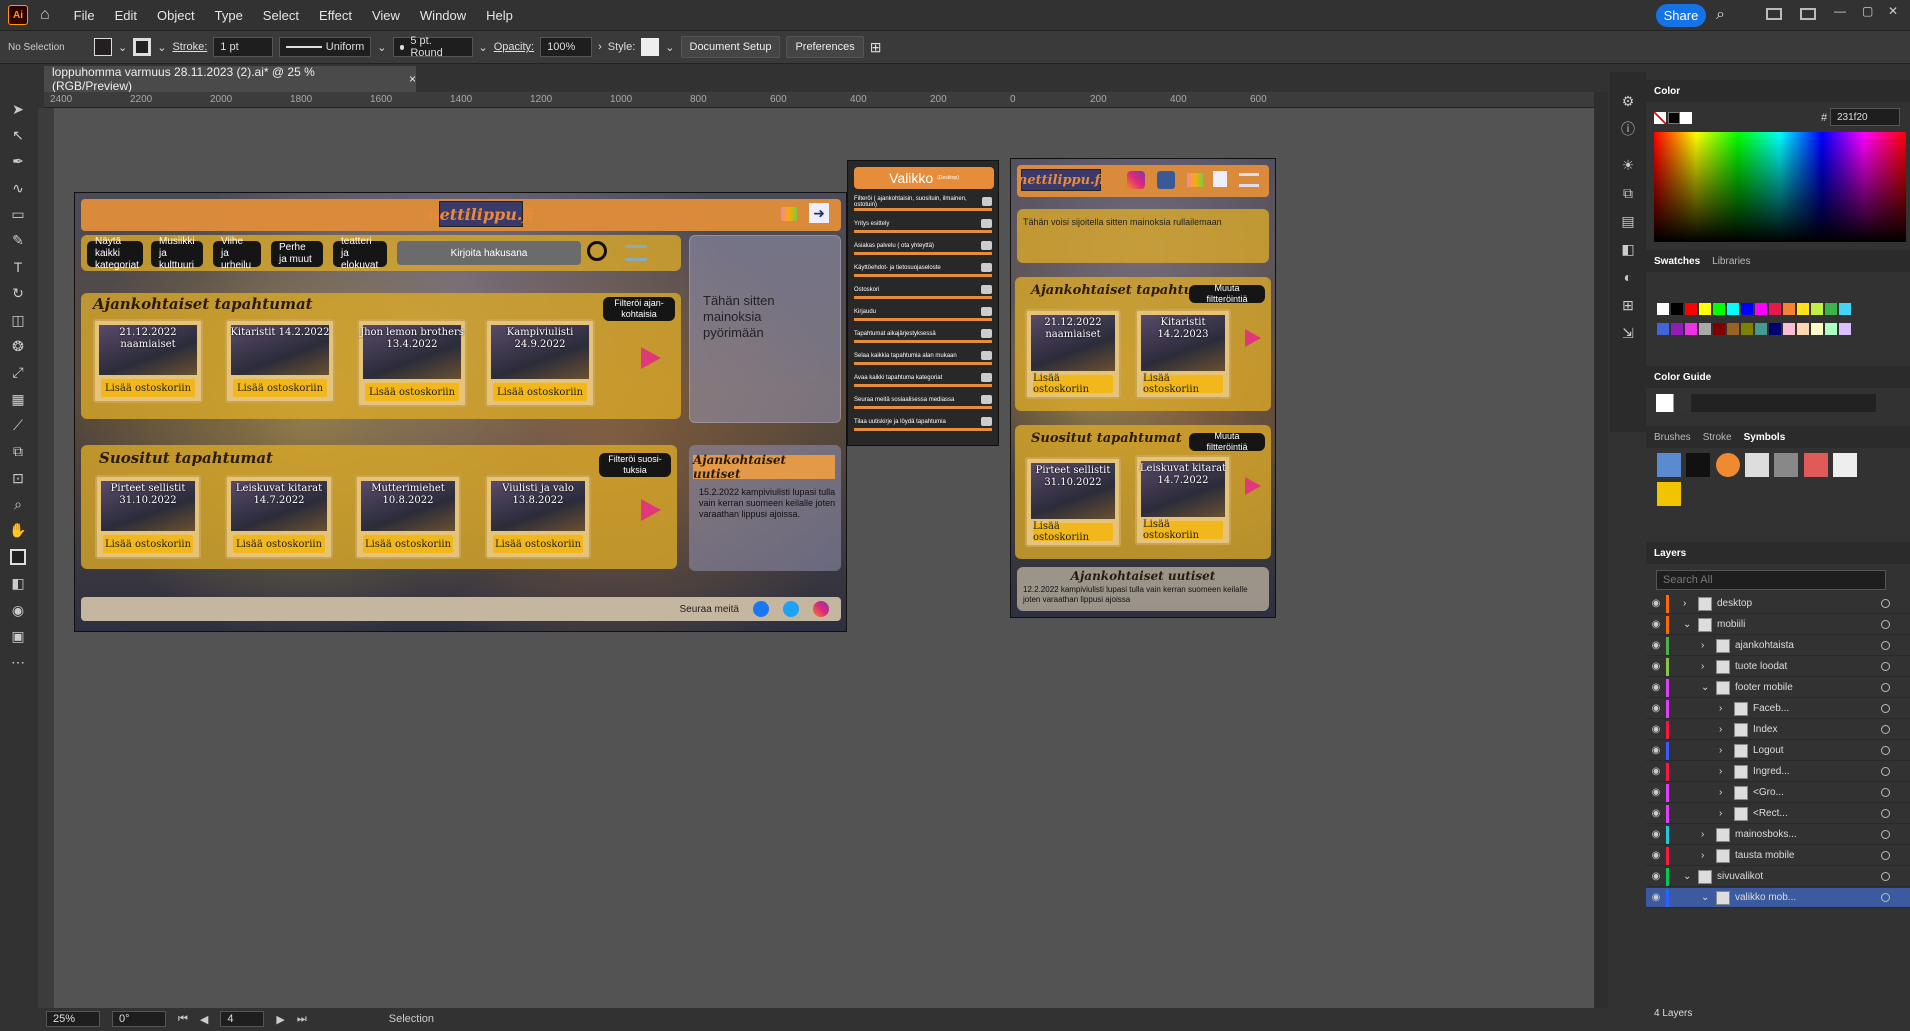  Describe the element at coordinates (1778, 751) in the screenshot. I see `layer-row: ◉ › Logout` at that location.